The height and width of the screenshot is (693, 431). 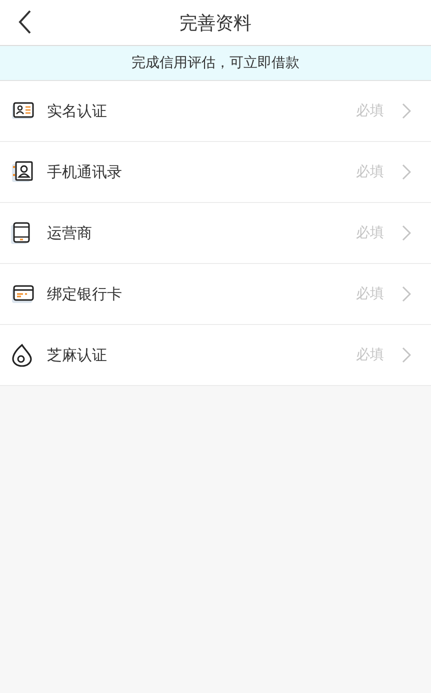 What do you see at coordinates (25, 22) in the screenshot?
I see `back-icon` at bounding box center [25, 22].